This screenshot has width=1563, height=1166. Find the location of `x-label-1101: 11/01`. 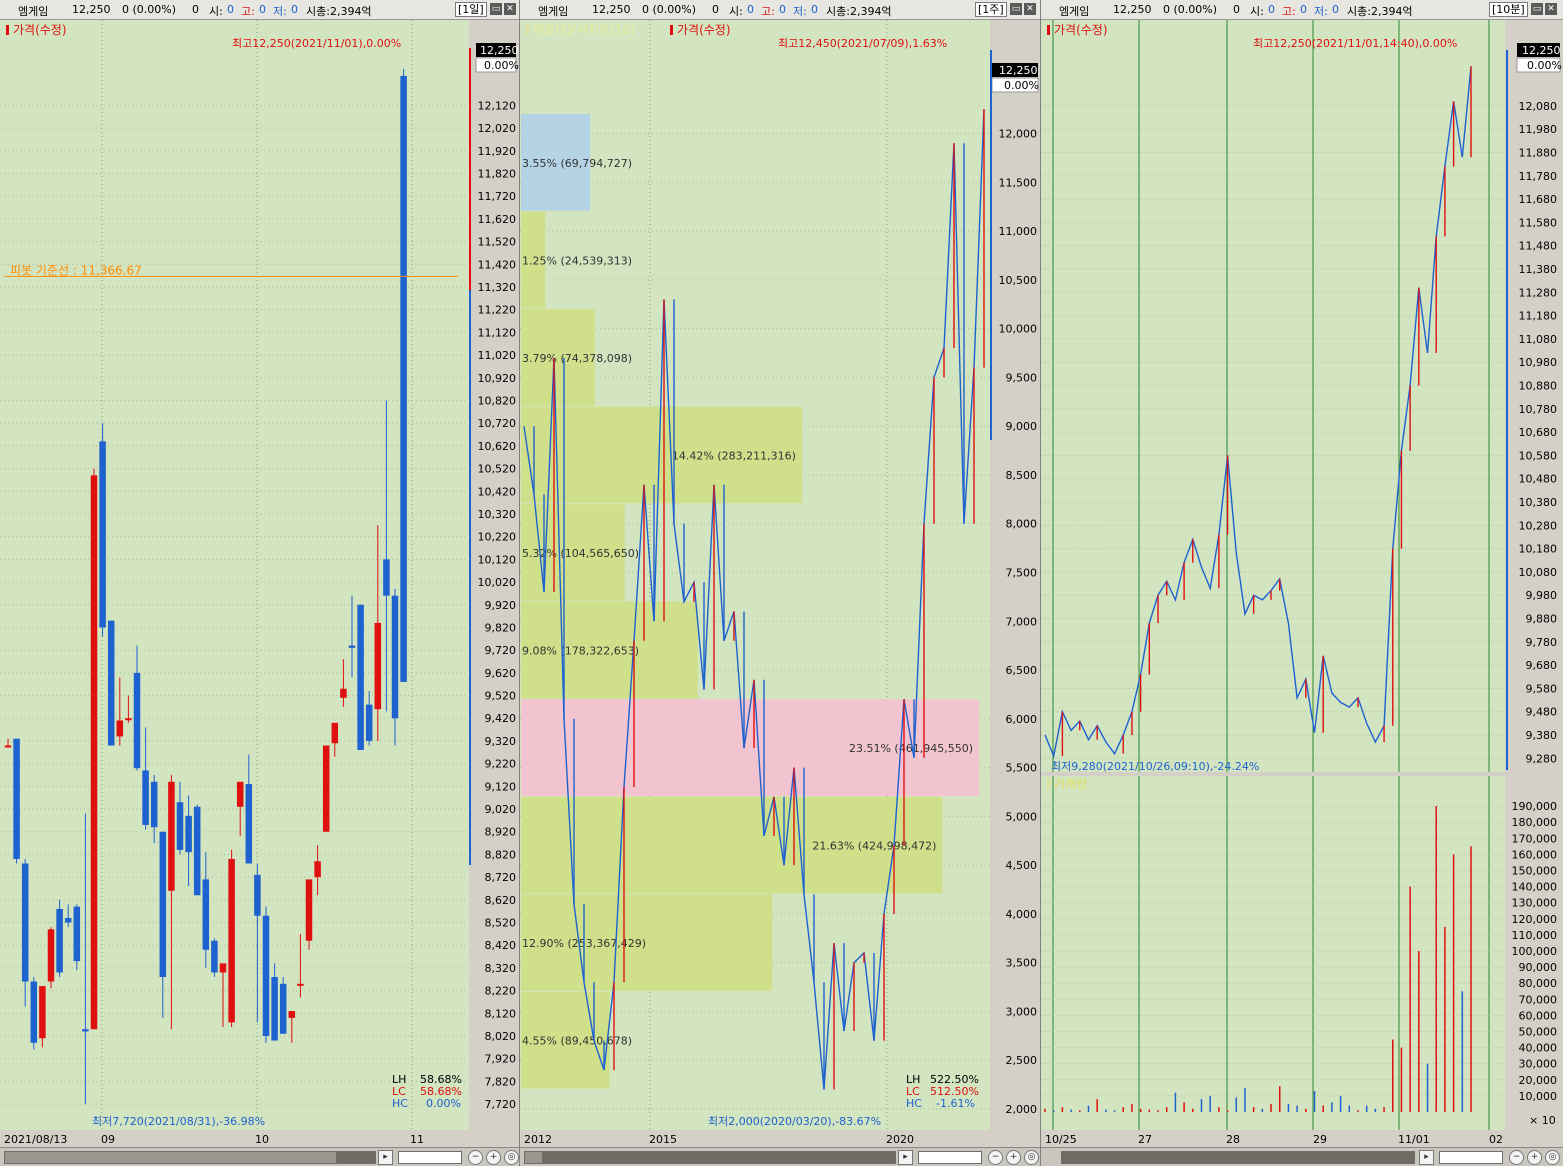

x-label-1101: 11/01 is located at coordinates (1414, 1139).